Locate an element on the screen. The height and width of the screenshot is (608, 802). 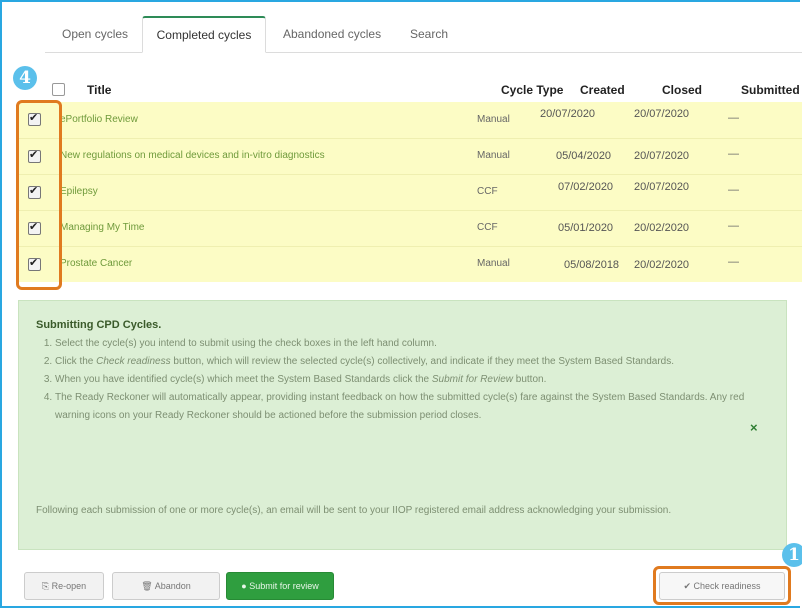
tab-abandoned-cycles: Abandoned cycles is located at coordinates (332, 33).